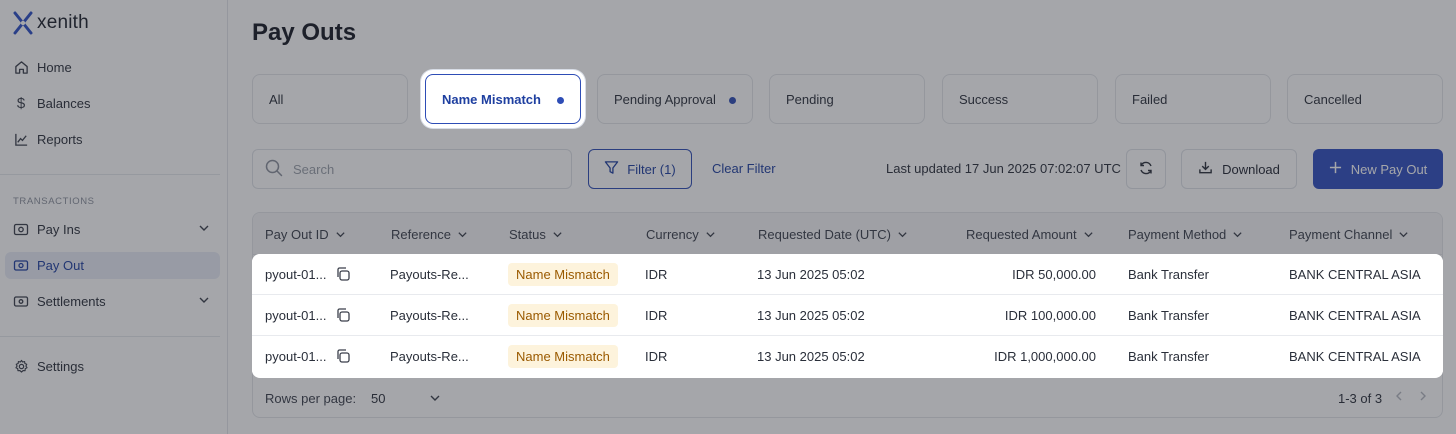 Image resolution: width=1456 pixels, height=434 pixels. What do you see at coordinates (1003, 168) in the screenshot?
I see `last-updated-text: Last updated 17 Jun 2025 07:02:07 UTC` at bounding box center [1003, 168].